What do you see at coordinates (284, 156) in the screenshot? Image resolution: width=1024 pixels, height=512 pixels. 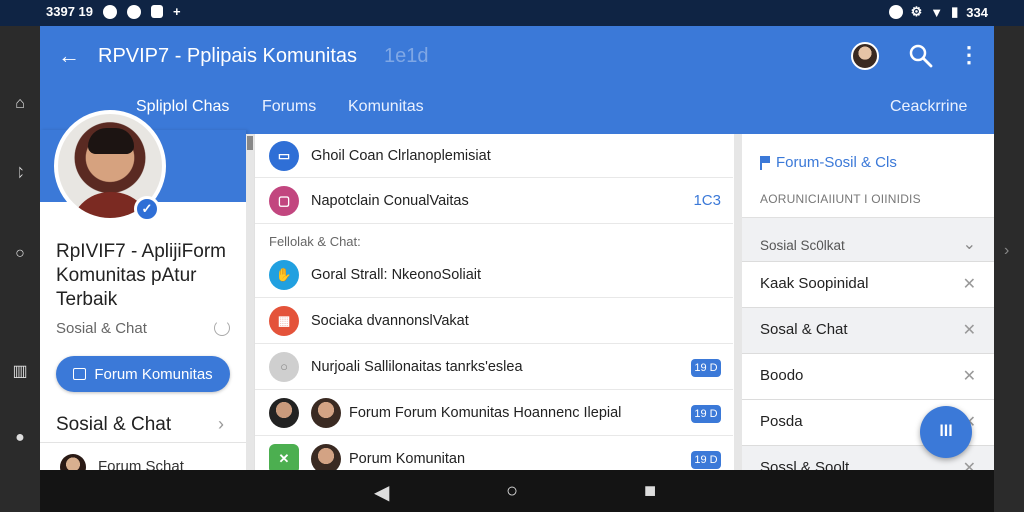 I see `tv-icon: ▭` at bounding box center [284, 156].